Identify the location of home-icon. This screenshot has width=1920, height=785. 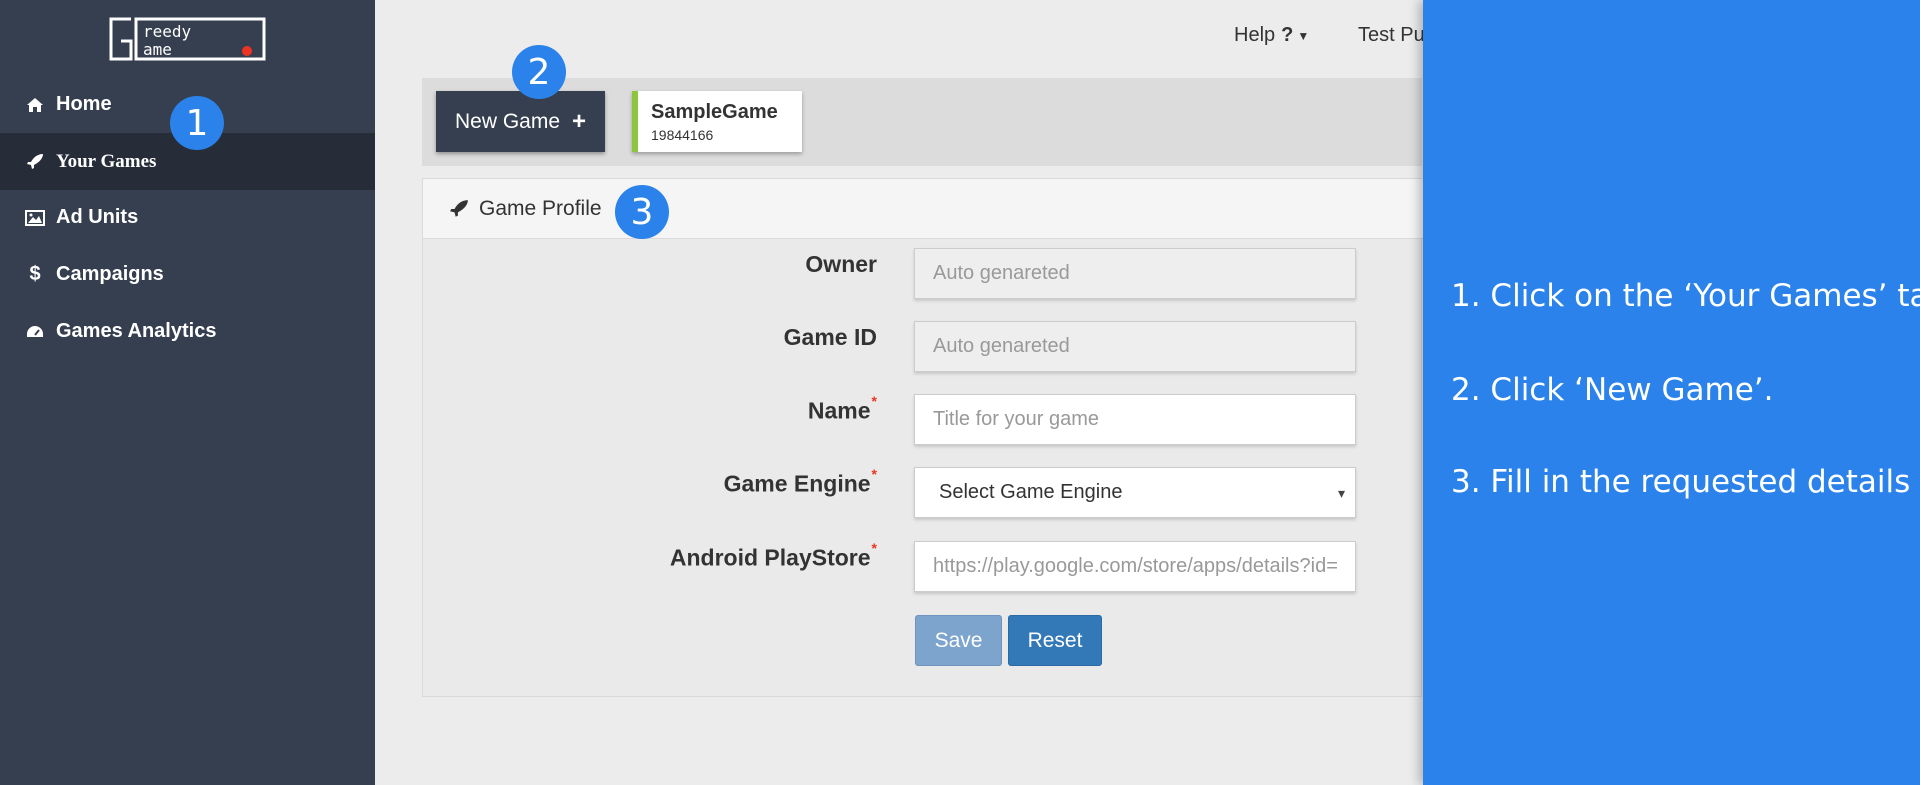
(35, 105).